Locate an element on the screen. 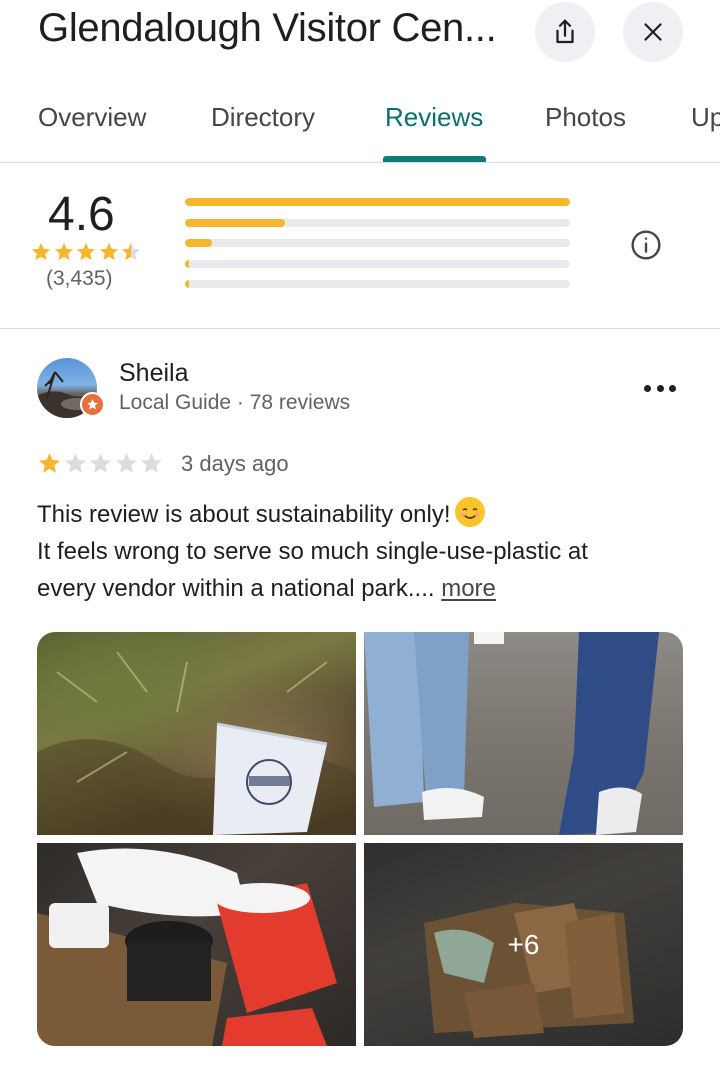 This screenshot has height=1065, width=720. close-button is located at coordinates (653, 32).